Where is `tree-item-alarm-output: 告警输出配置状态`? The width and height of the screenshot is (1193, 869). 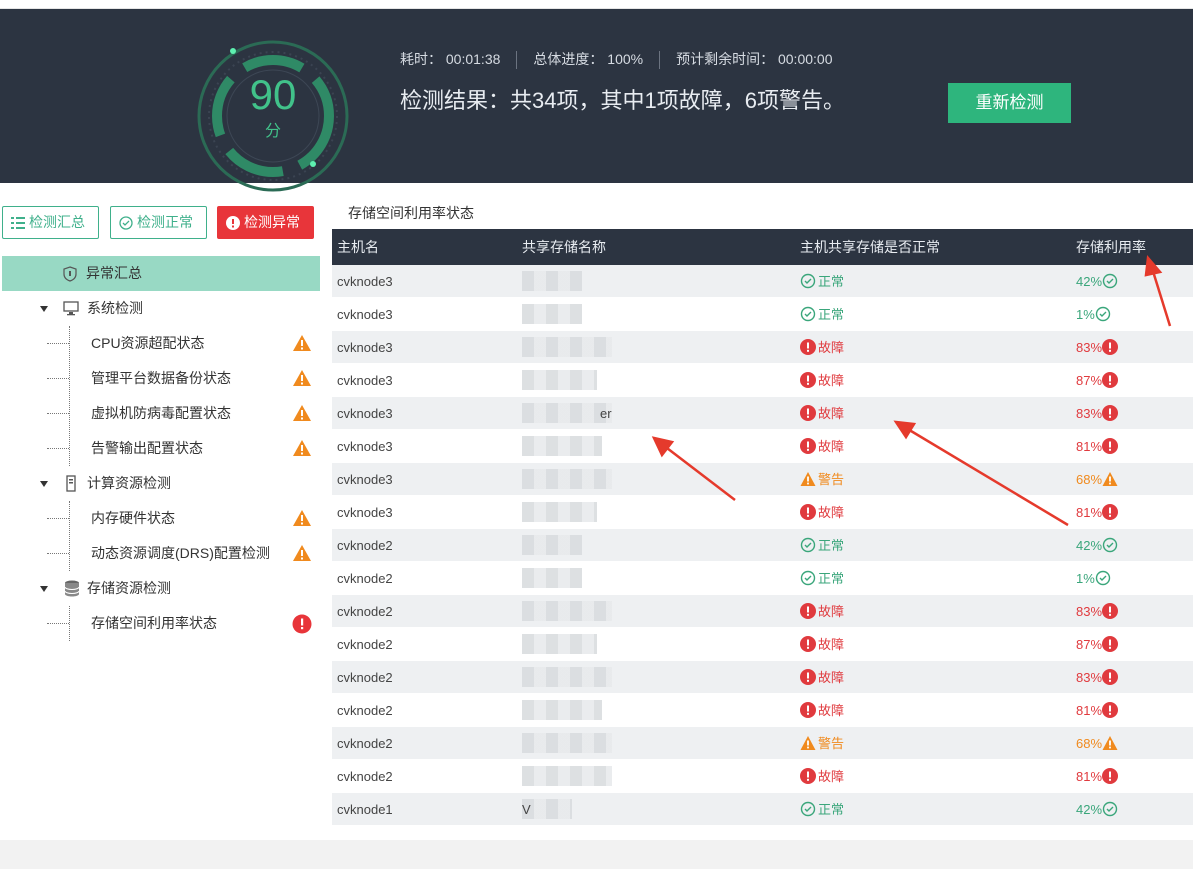 tree-item-alarm-output: 告警输出配置状态 is located at coordinates (161, 448).